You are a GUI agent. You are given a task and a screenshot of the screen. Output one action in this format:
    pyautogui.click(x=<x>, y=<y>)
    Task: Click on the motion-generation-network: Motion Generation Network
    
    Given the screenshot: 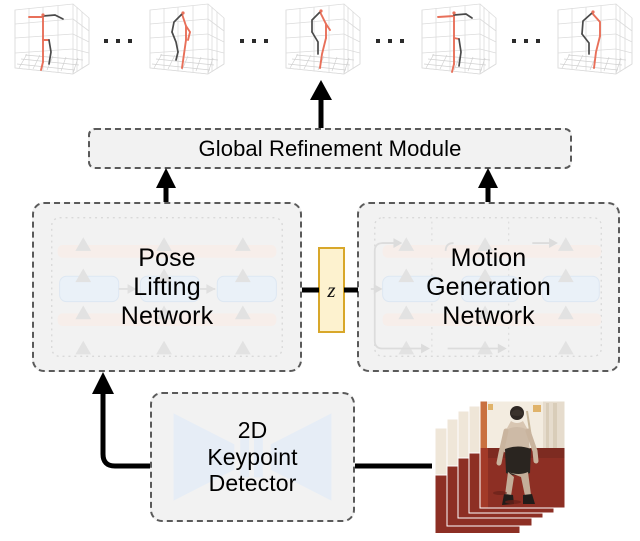 What is the action you would take?
    pyautogui.click(x=488, y=287)
    